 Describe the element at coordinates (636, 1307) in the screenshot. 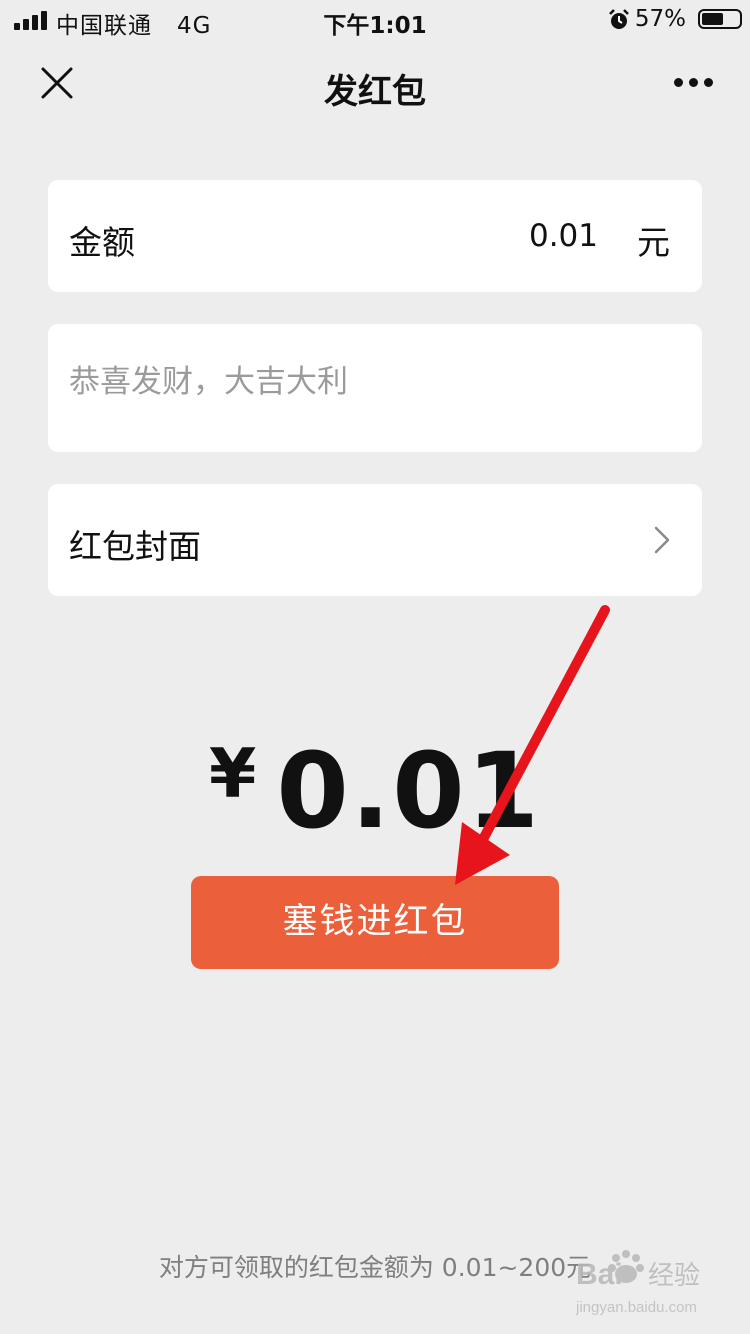

I see `watermark-url: jingyan.baidu.com` at that location.